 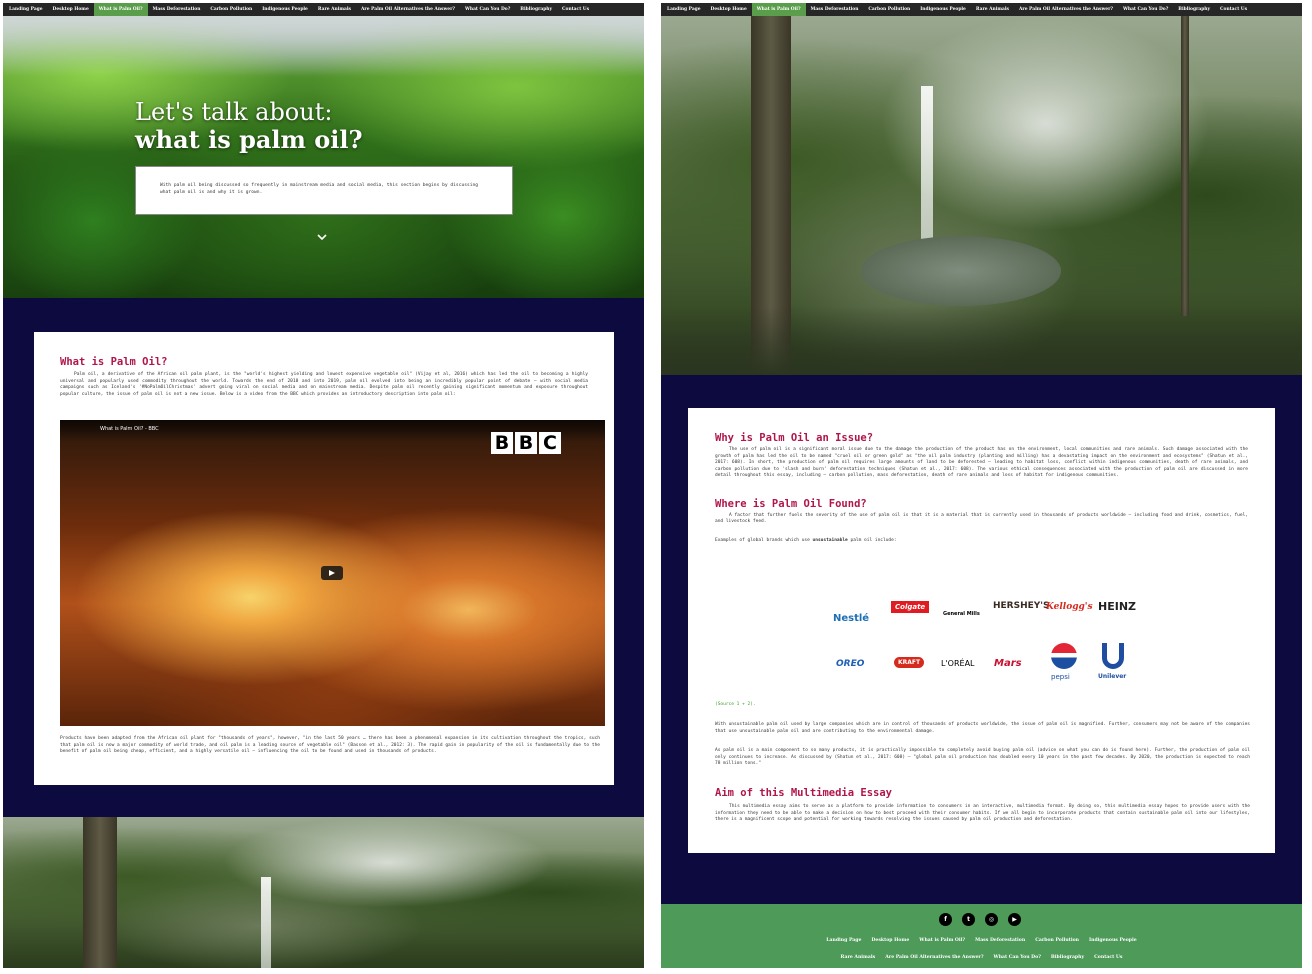 What do you see at coordinates (851, 618) in the screenshot?
I see `logo-nestle: Nestlé` at bounding box center [851, 618].